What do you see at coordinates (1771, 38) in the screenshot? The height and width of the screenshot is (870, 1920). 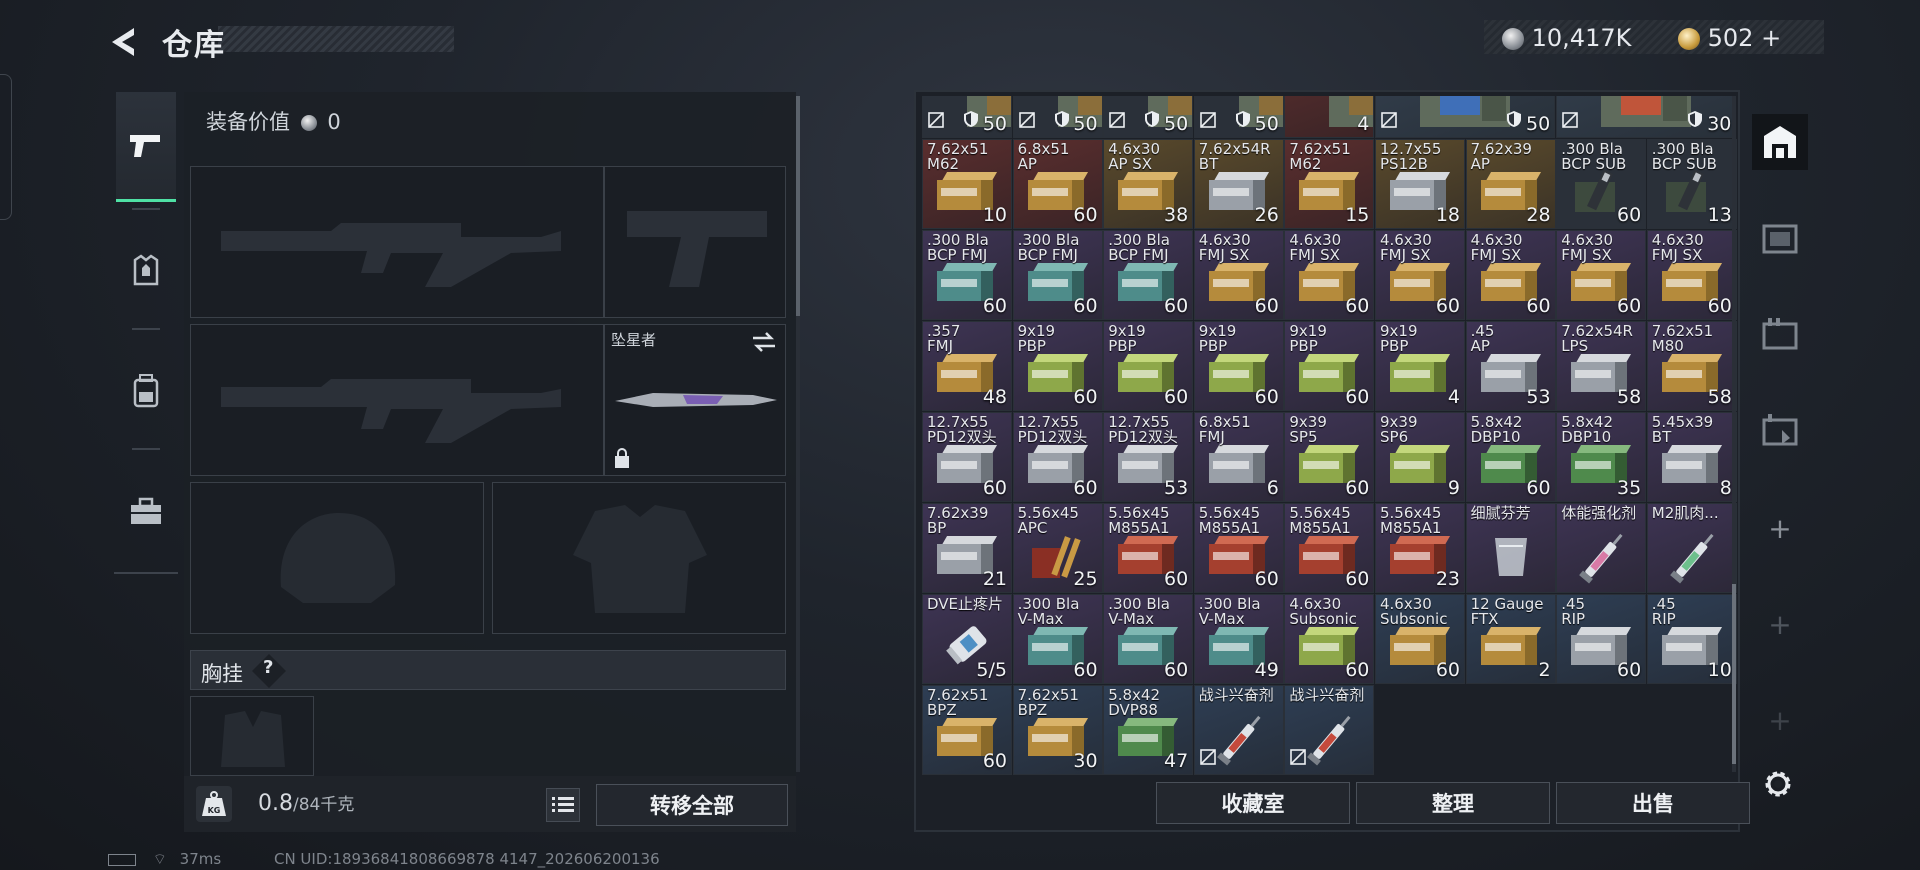 I see `add-gold-button: +` at bounding box center [1771, 38].